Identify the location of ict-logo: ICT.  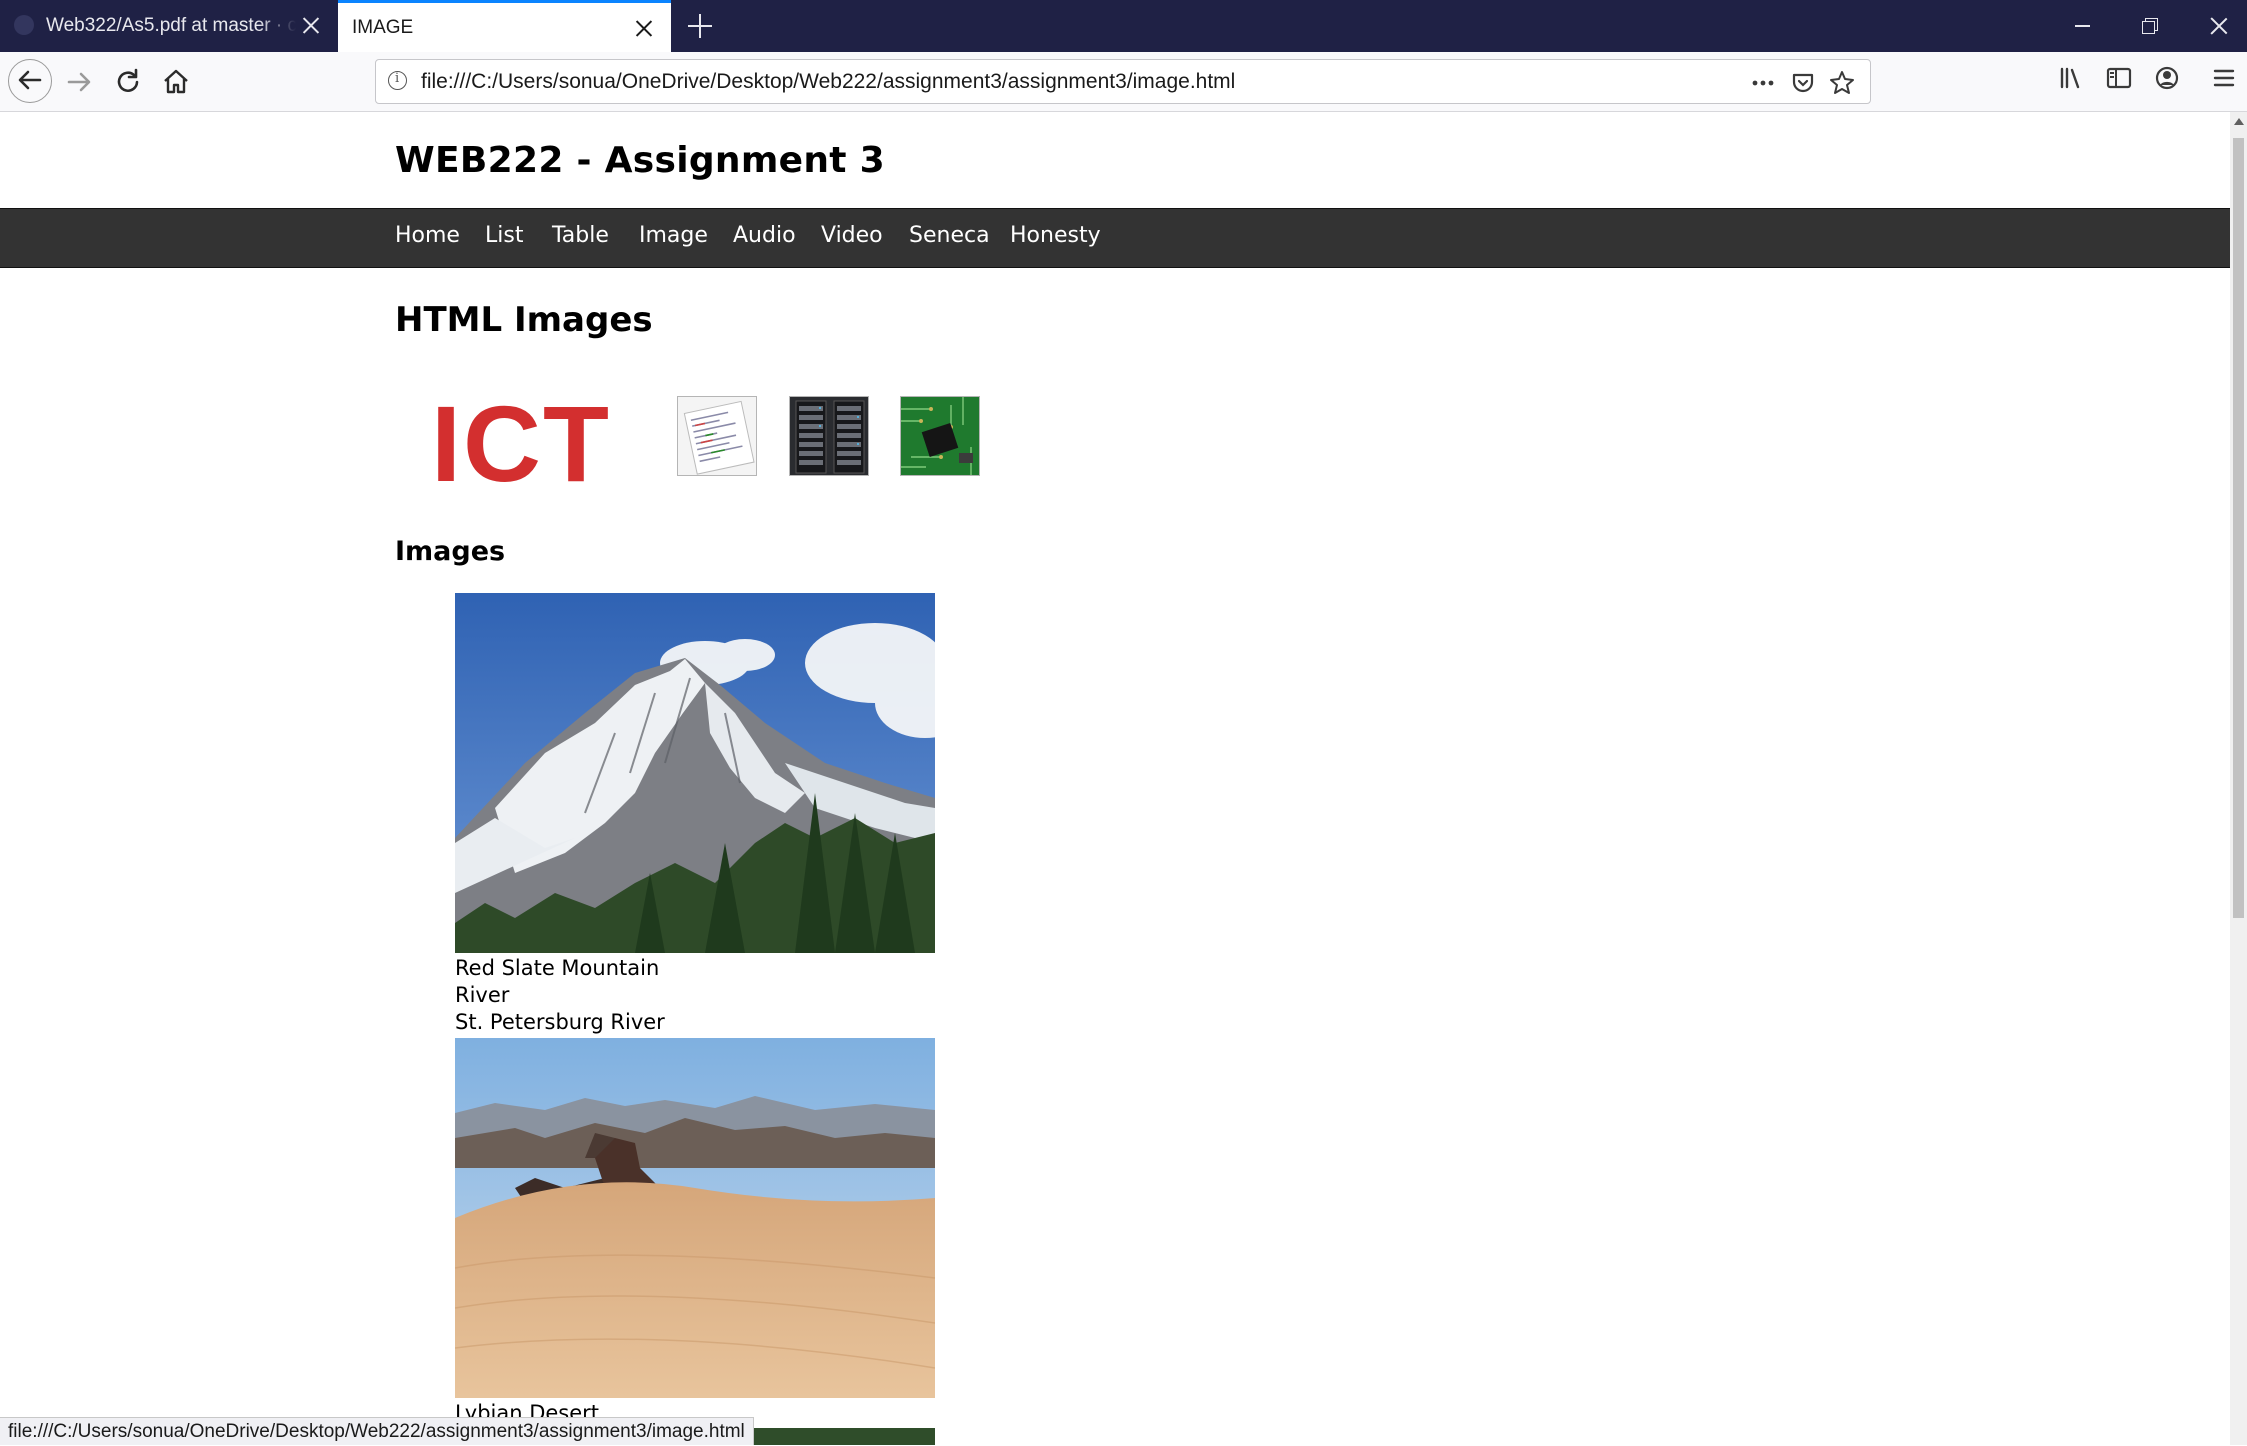
(521, 447).